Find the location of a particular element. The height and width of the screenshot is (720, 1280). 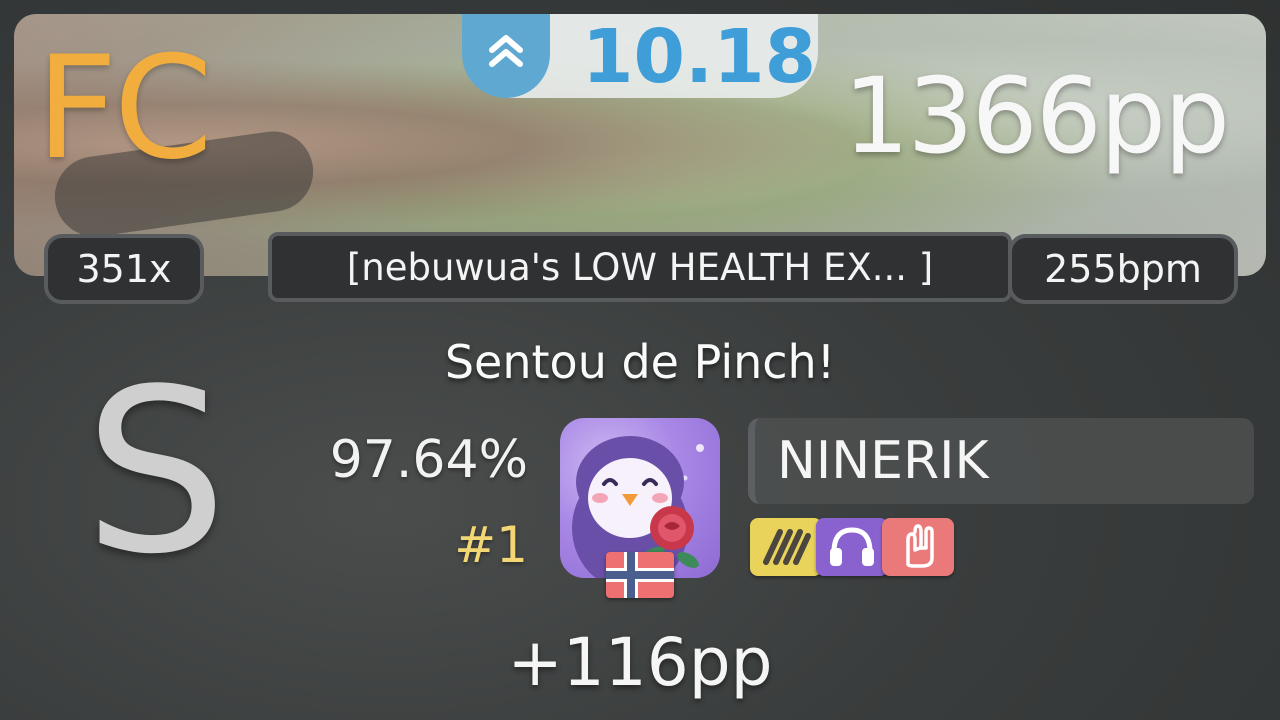

difficulty-name: [nebuwua's LOW HEALTH EX... ] is located at coordinates (640, 267).